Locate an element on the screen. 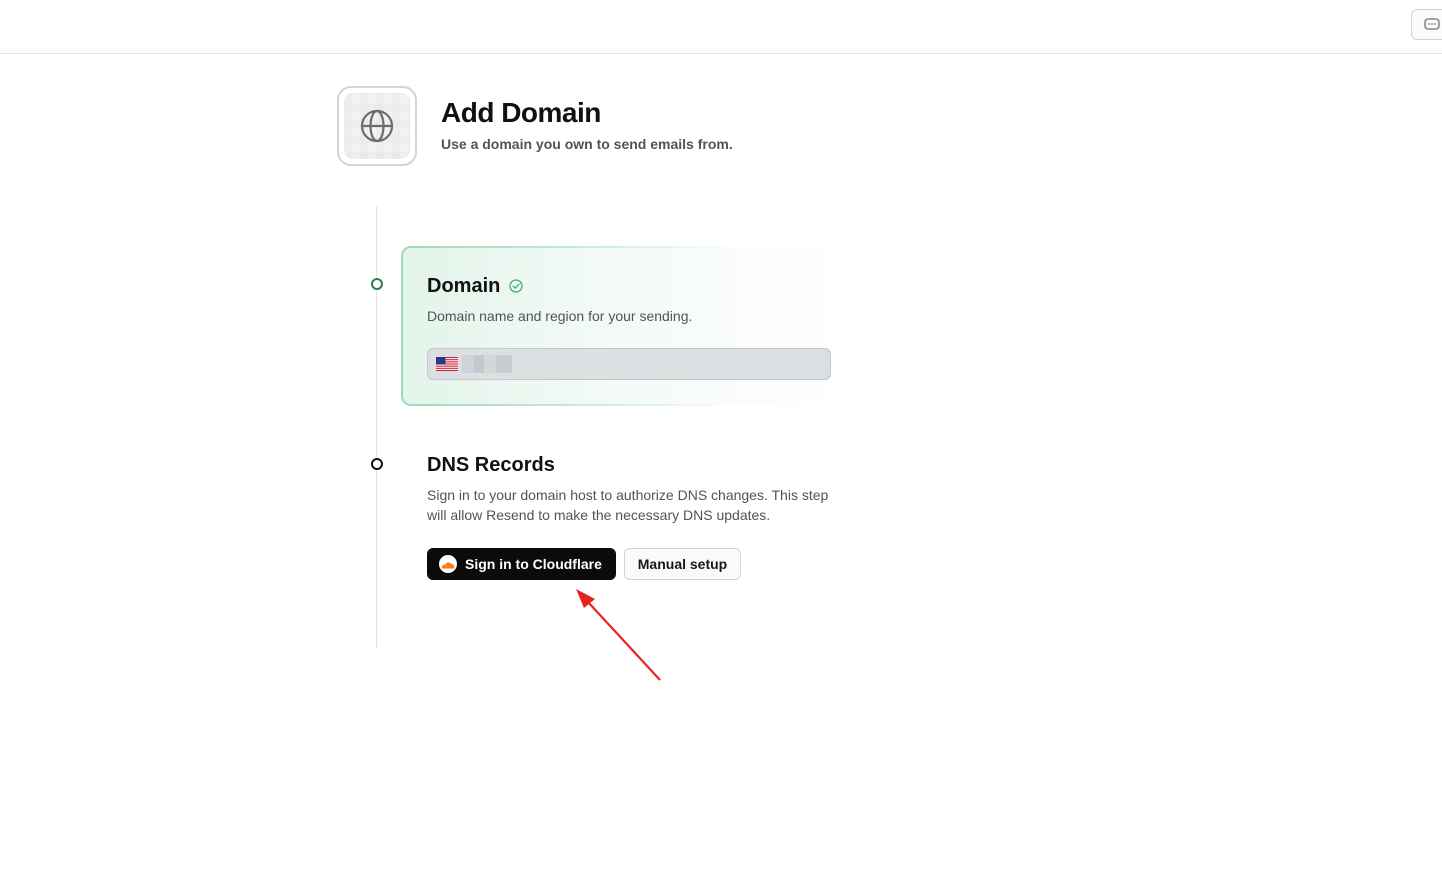 The image size is (1442, 886). manual-setup-button: Manual setup is located at coordinates (682, 564).